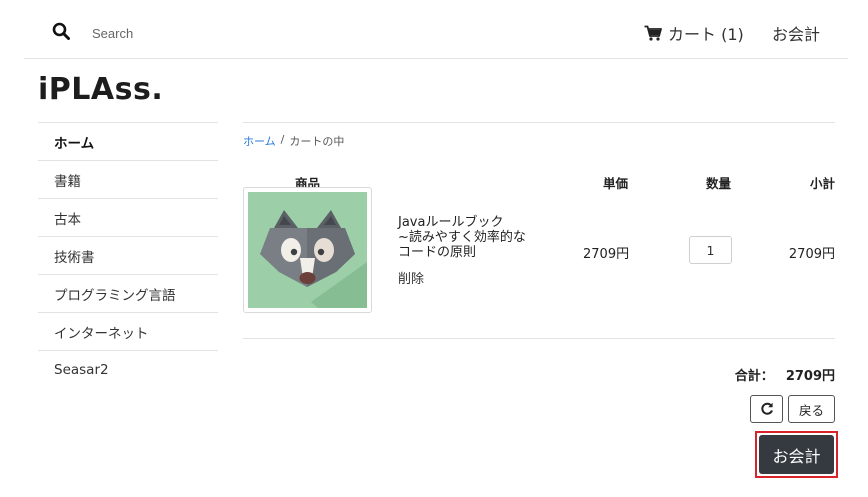 This screenshot has height=497, width=868. Describe the element at coordinates (462, 237) in the screenshot. I see `product-name-line-2: ~読みやすく効率的な` at that location.